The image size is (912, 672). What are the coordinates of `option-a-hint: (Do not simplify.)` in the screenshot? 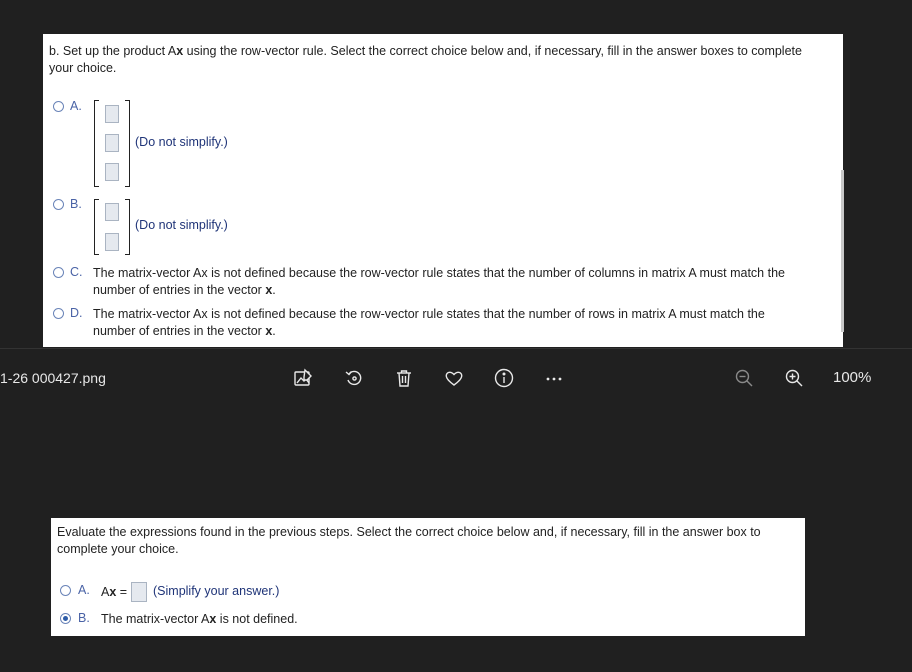 It's located at (181, 142).